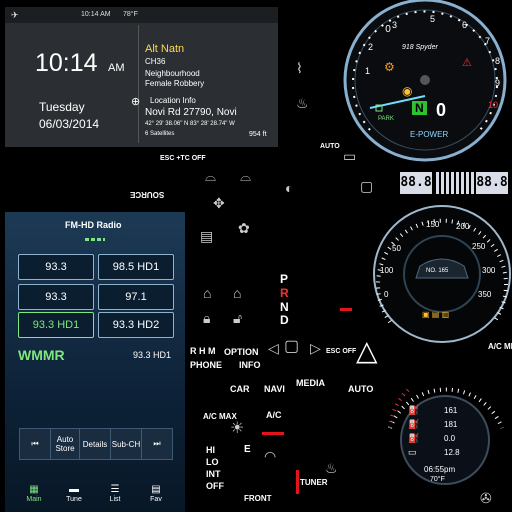 This screenshot has height=512, width=512. What do you see at coordinates (206, 236) in the screenshot?
I see `map-icon: ▤` at bounding box center [206, 236].